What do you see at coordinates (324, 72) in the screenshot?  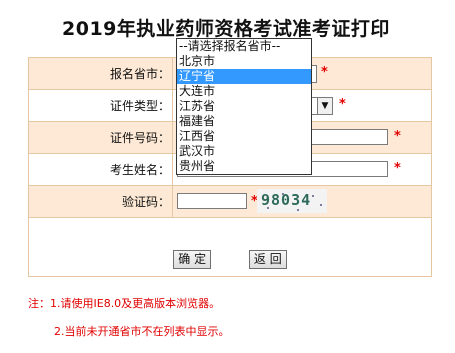 I see `province-required-mark: *` at bounding box center [324, 72].